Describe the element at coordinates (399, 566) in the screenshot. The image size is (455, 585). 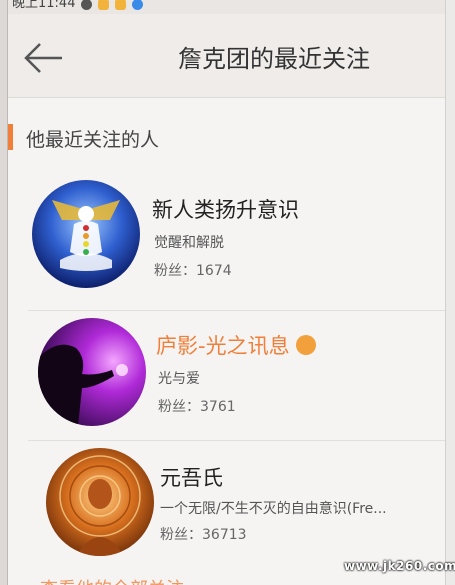
I see `watermark: www.jk260.com` at that location.